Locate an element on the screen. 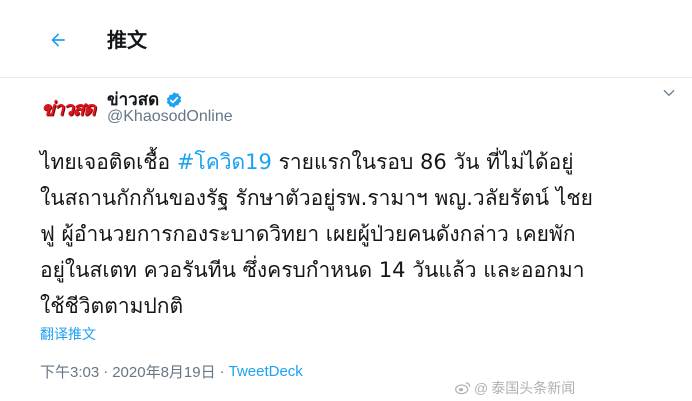 The width and height of the screenshot is (692, 401). tweet-line: ใช้ชีวิตตามปกติ is located at coordinates (112, 306).